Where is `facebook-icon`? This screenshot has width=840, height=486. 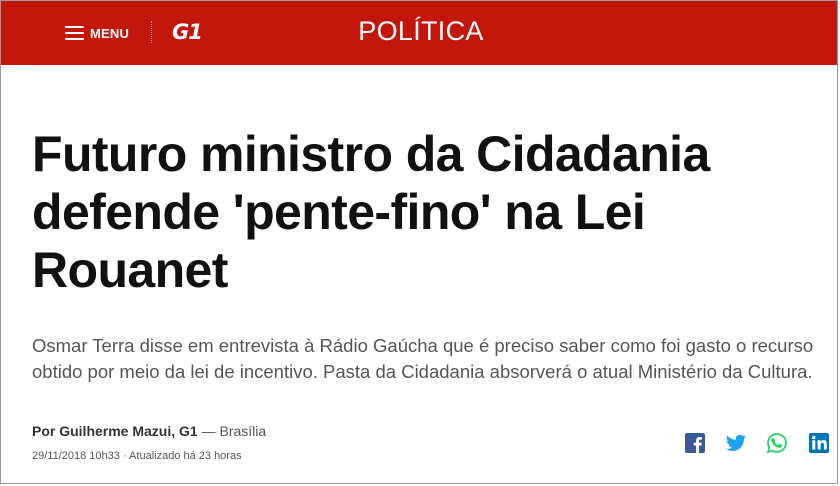 facebook-icon is located at coordinates (695, 443).